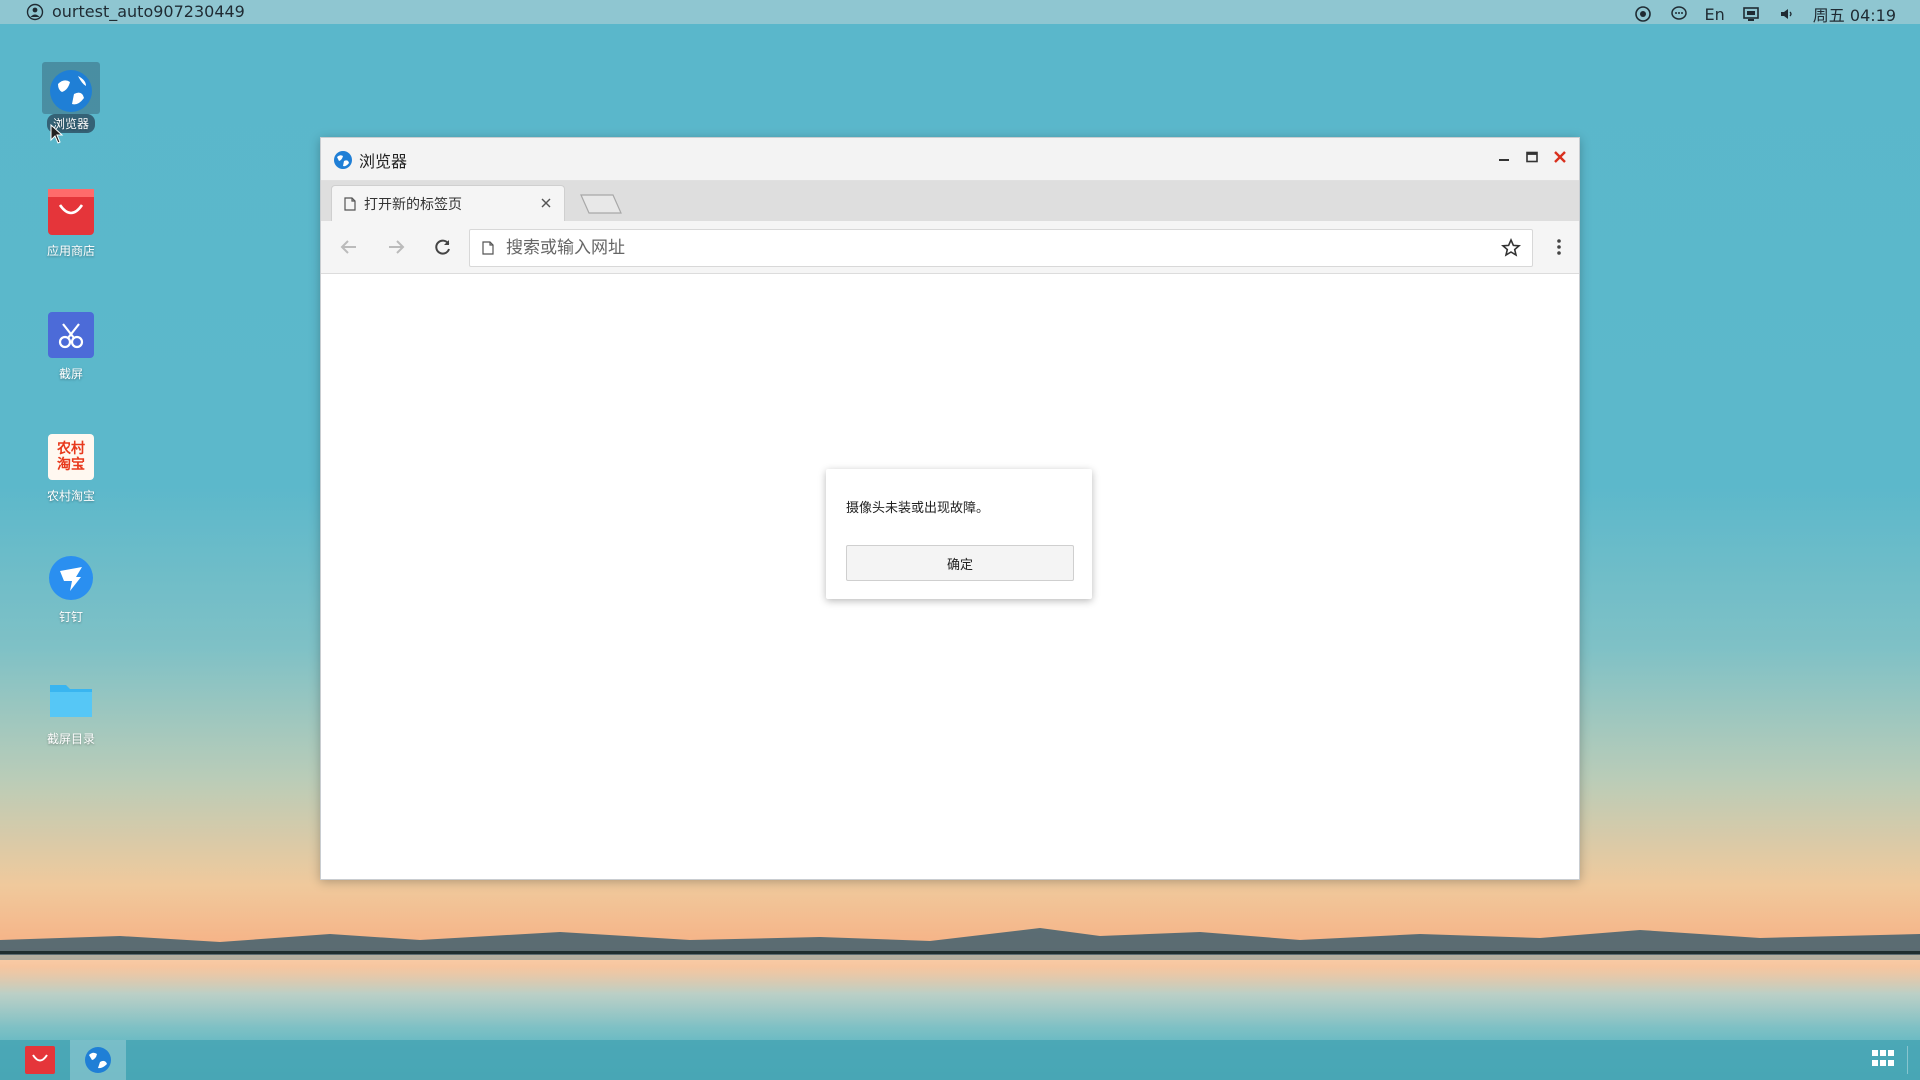 The height and width of the screenshot is (1080, 1920). I want to click on rural-taobao-logo-text: 农村淘宝, so click(71, 457).